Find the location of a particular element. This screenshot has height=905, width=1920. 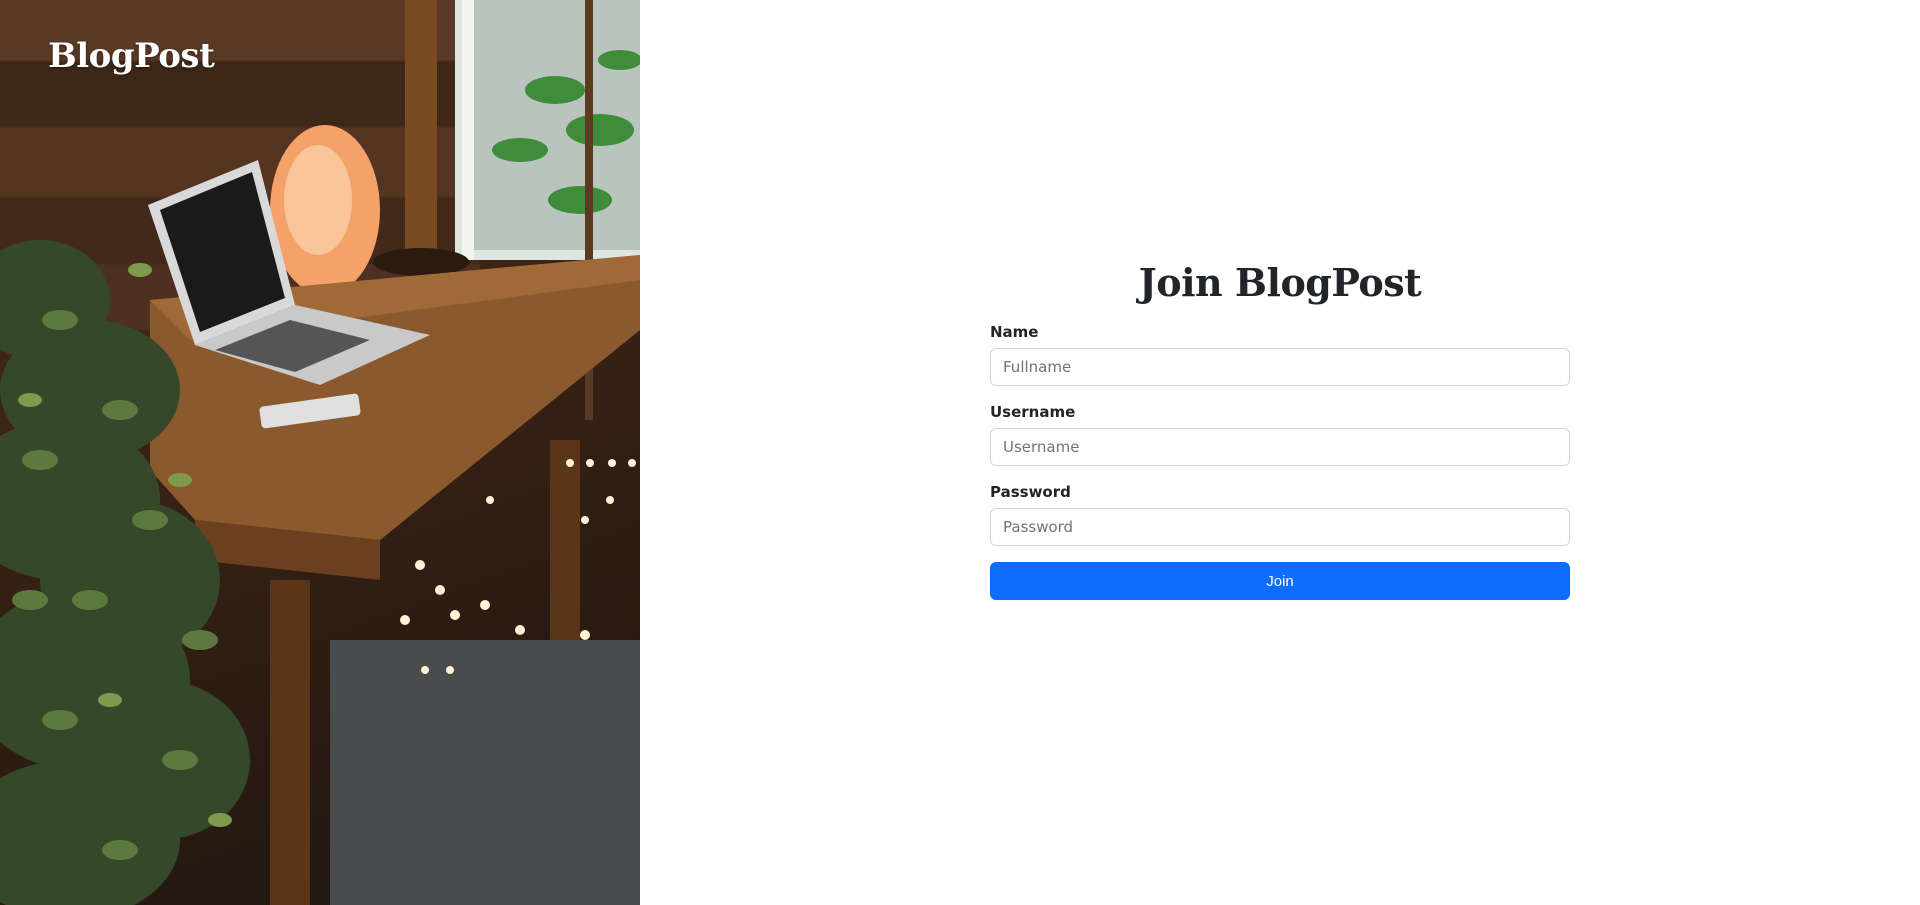

name-label: Name is located at coordinates (1014, 332).